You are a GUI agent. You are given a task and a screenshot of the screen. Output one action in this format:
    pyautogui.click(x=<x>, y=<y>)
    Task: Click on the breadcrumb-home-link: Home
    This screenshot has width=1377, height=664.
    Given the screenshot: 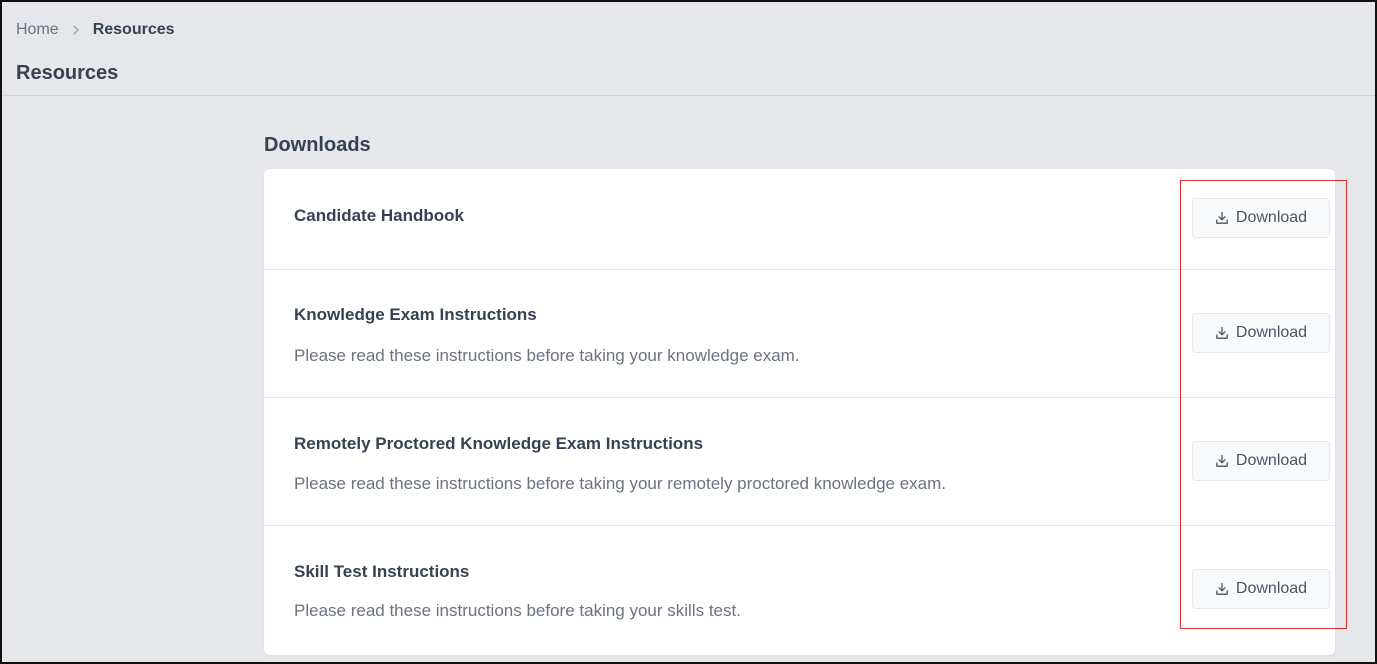 What is the action you would take?
    pyautogui.click(x=37, y=30)
    